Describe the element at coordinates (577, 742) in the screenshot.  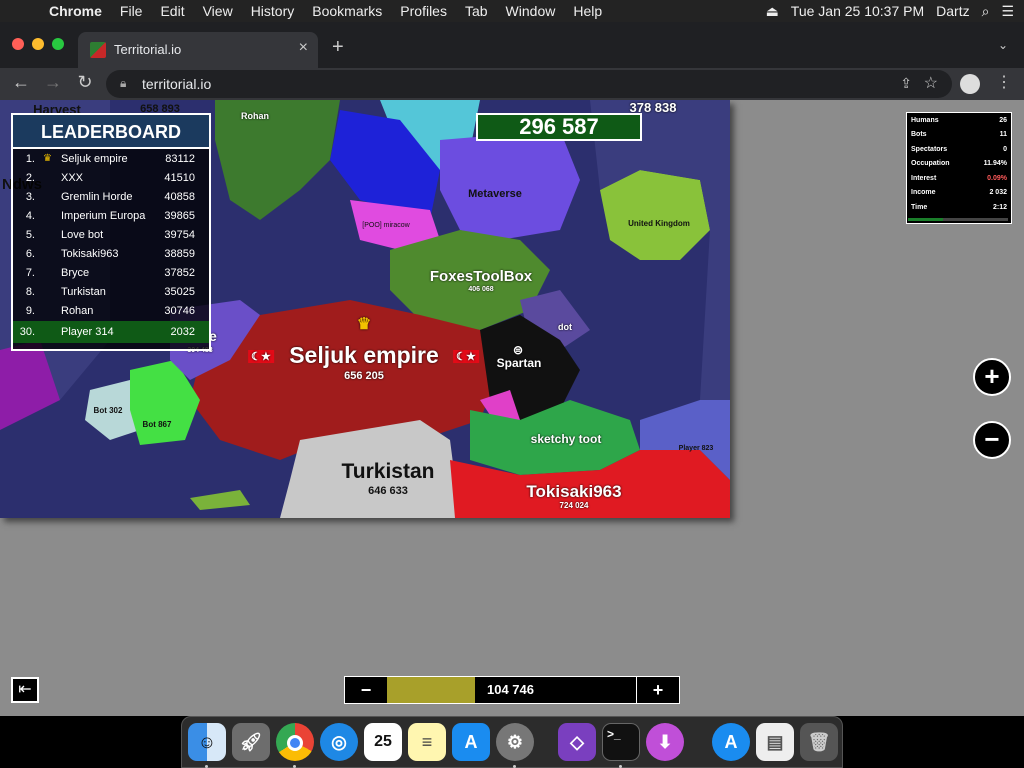
I see `visual-studio-icon: ◇` at that location.